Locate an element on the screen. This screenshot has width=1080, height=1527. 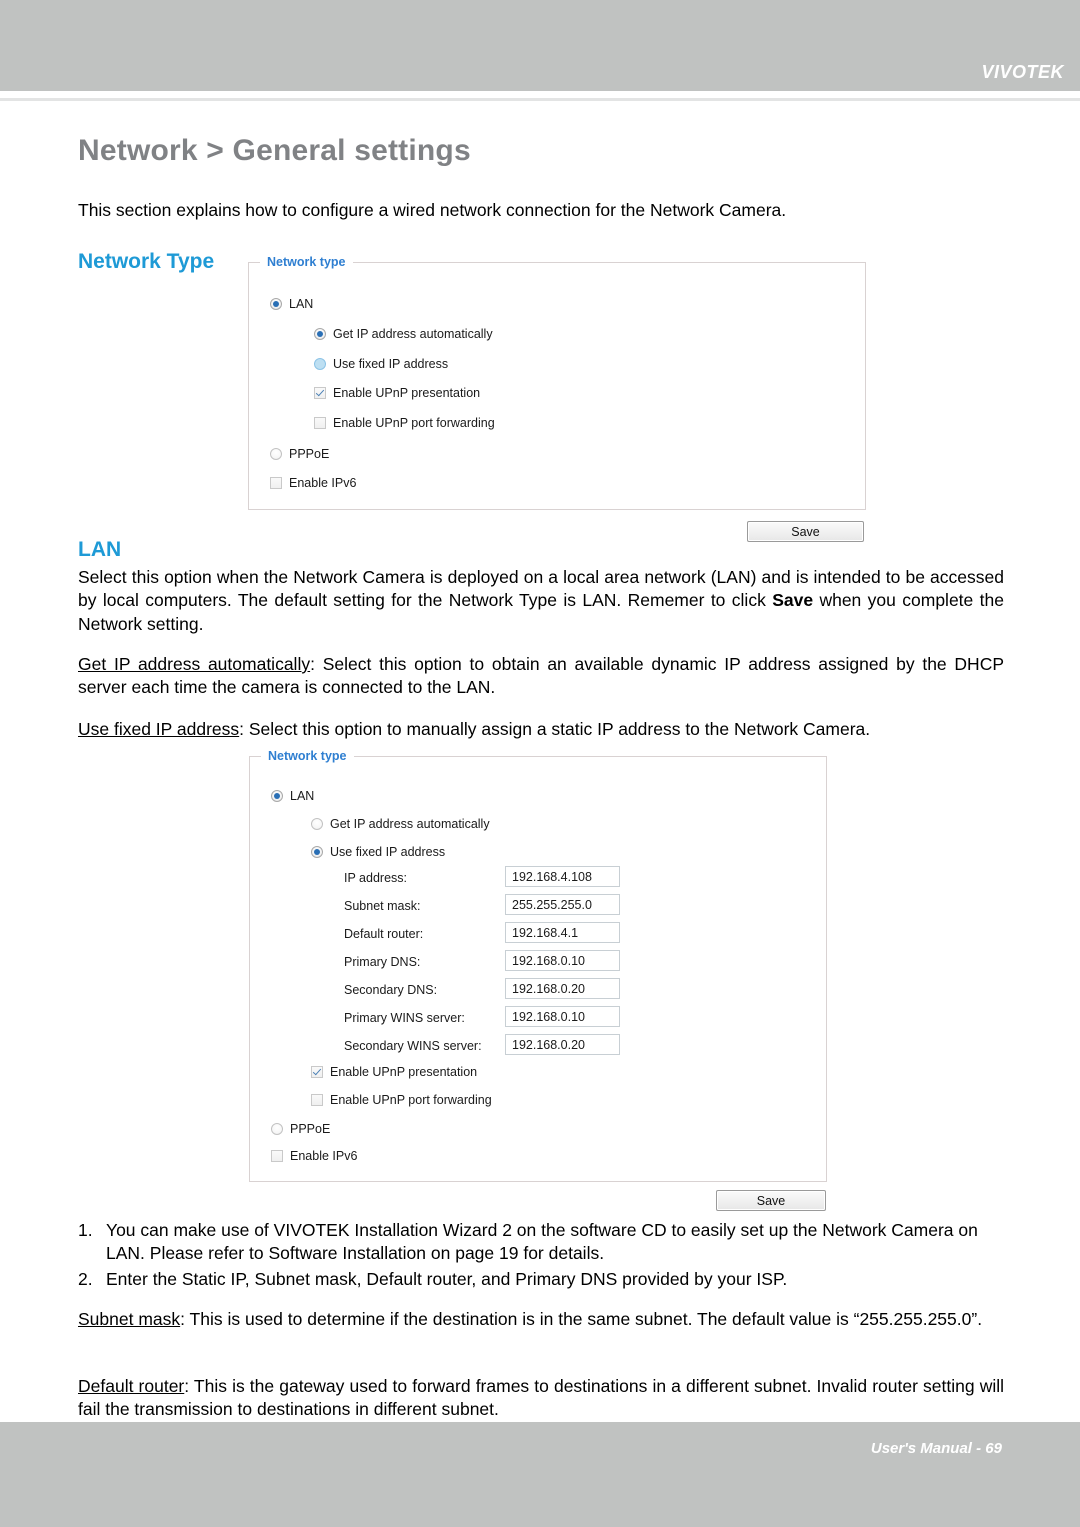
field-label-default-router: Default router: is located at coordinates (384, 934).